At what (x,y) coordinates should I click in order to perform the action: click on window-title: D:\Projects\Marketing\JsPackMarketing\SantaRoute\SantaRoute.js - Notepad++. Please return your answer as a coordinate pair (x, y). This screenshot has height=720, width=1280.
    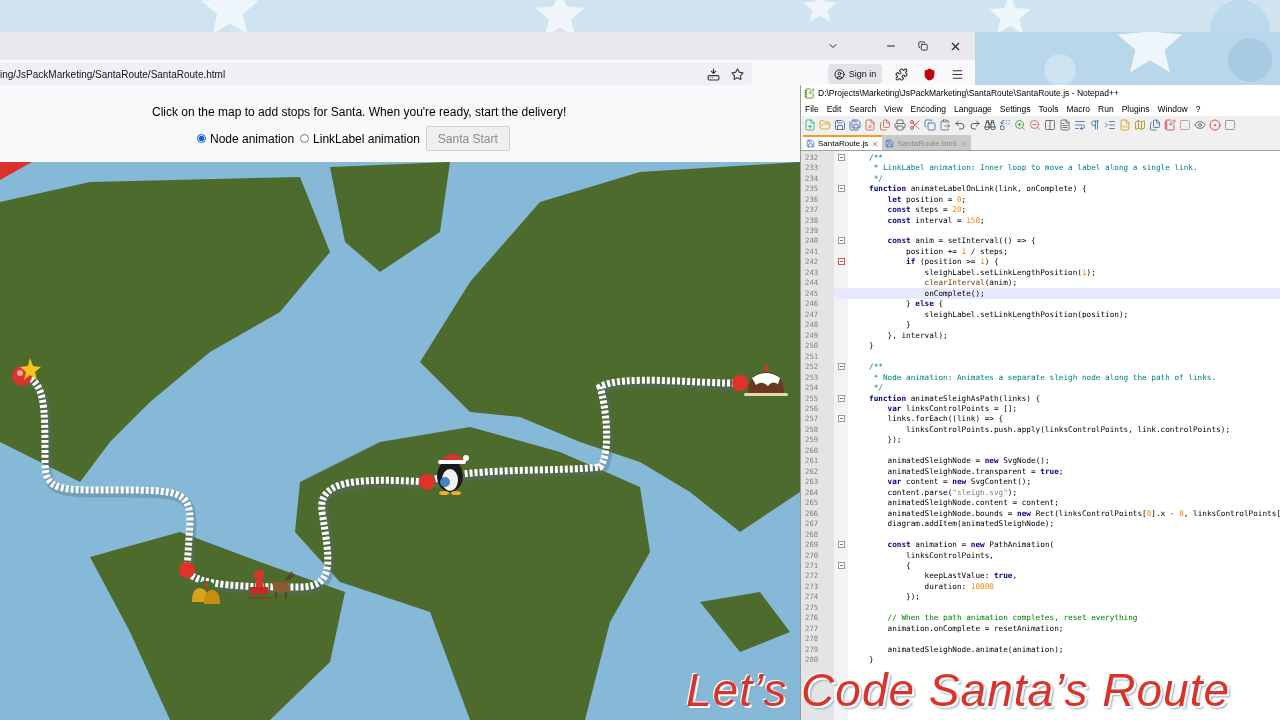
    Looking at the image, I should click on (968, 93).